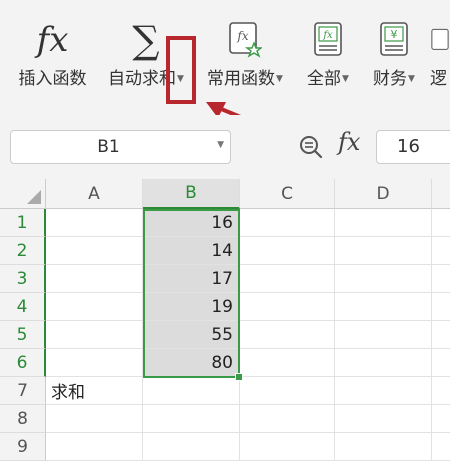  I want to click on column-header-b: B, so click(191, 194).